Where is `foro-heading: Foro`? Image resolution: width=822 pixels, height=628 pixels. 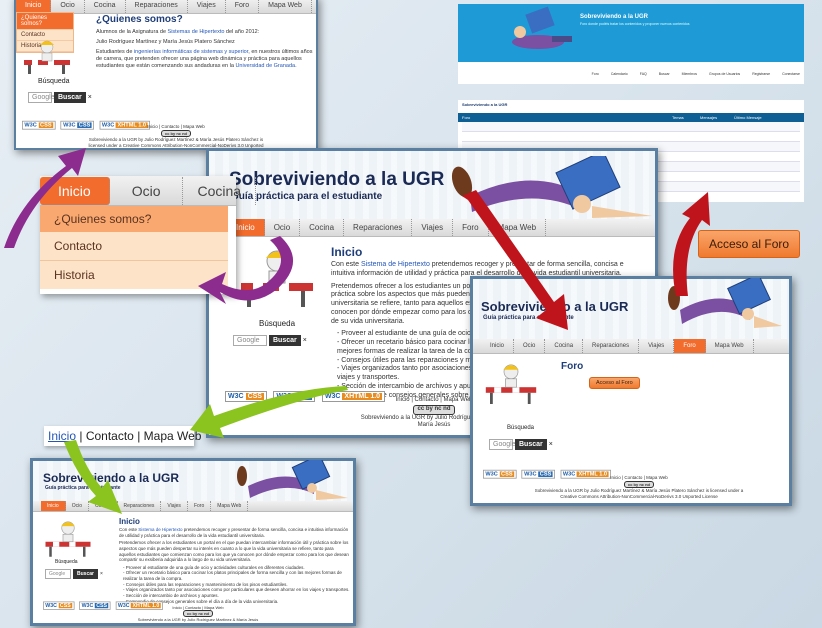 foro-heading: Foro is located at coordinates (572, 366).